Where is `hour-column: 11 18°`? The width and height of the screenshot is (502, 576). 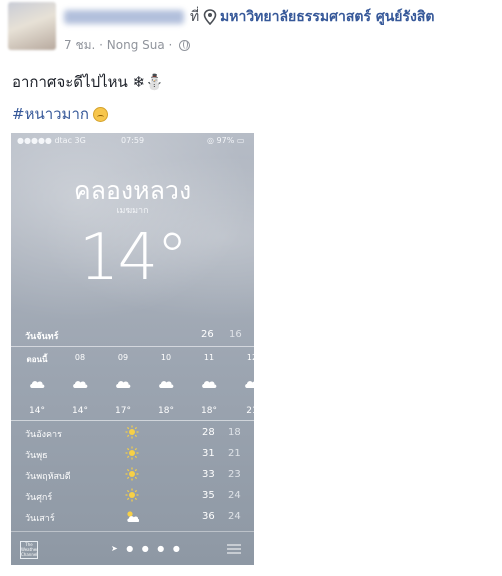
hour-column: 11 18° is located at coordinates (209, 384).